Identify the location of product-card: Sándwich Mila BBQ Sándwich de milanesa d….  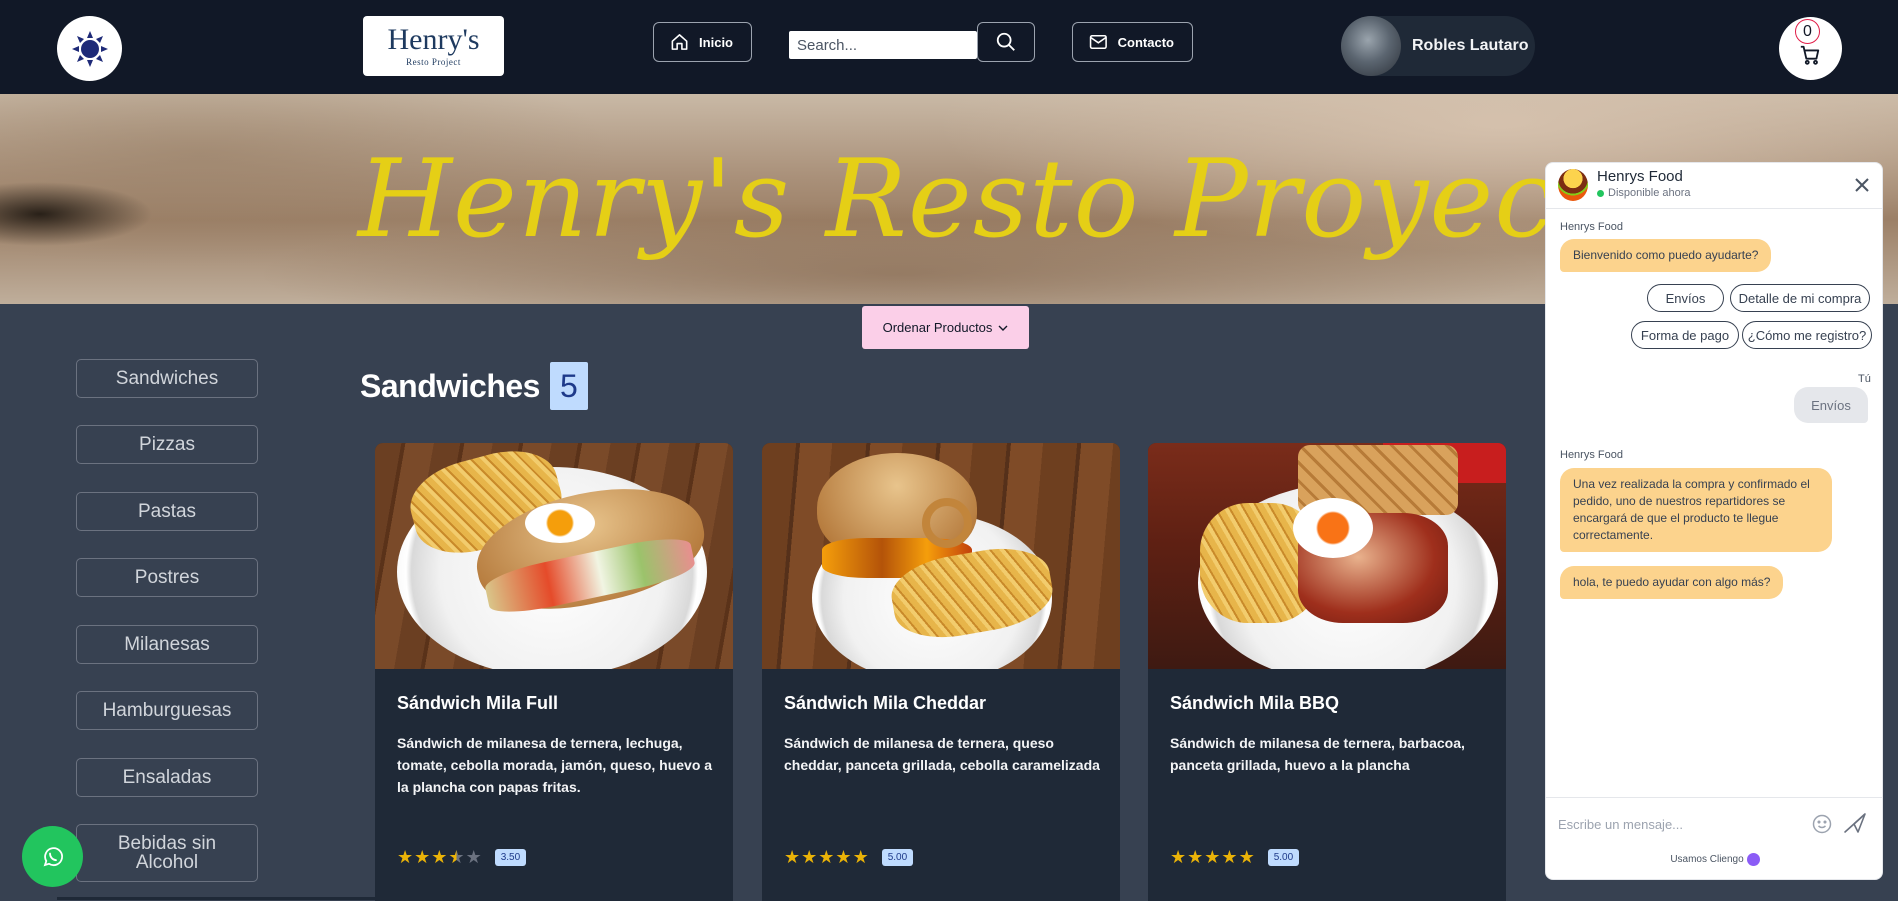
(1327, 672).